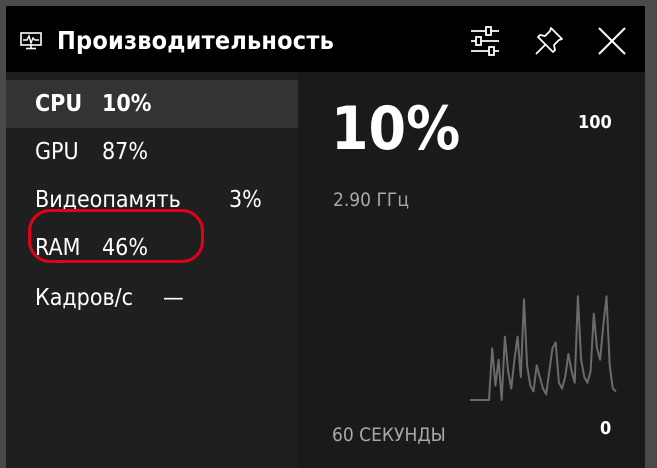  I want to click on graph-x-label: 60 СЕКУНДЫ, so click(389, 435).